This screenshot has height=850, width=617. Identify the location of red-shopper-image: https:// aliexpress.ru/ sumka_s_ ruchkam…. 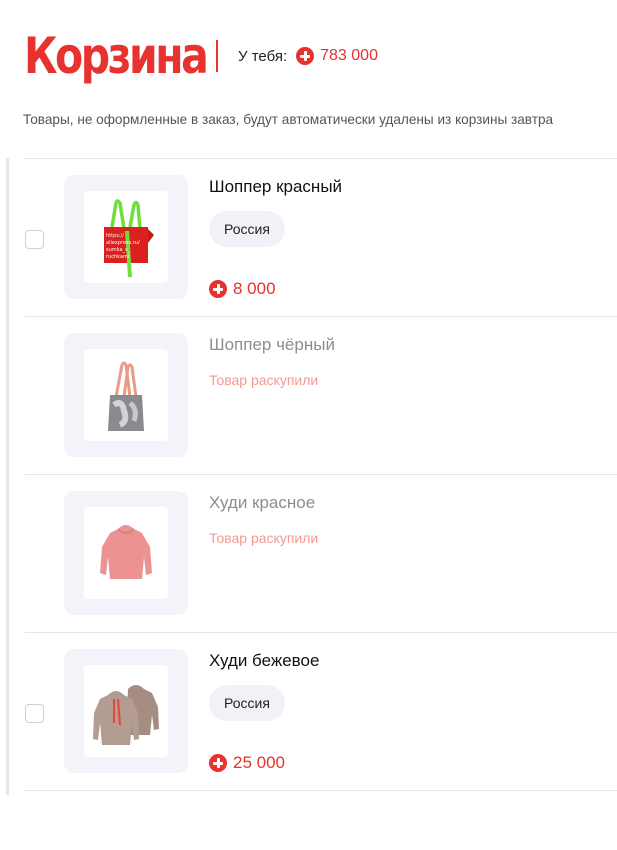
(129, 238).